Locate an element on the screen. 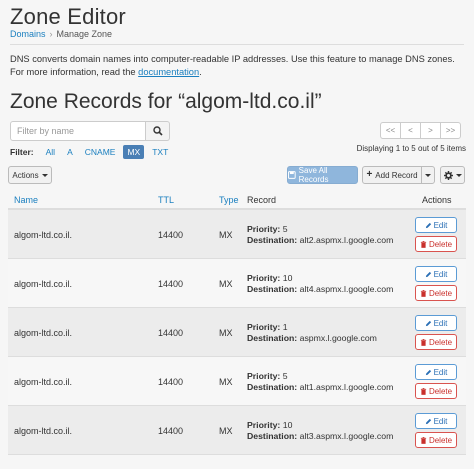  save-all-records-button: Save All Records is located at coordinates (322, 175).